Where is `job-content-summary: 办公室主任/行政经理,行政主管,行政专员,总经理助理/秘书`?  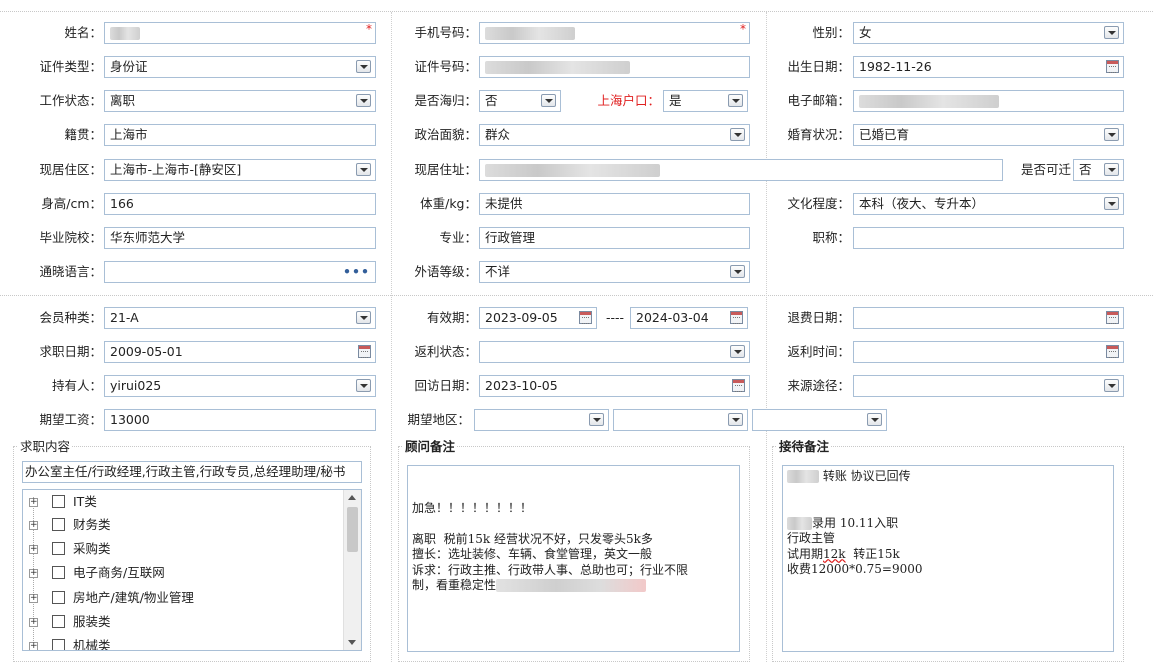
job-content-summary: 办公室主任/行政经理,行政主管,行政专员,总经理助理/秘书 is located at coordinates (192, 472).